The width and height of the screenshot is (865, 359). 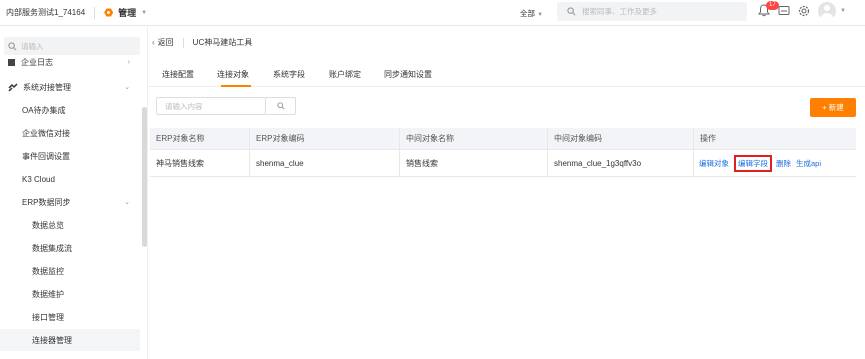 What do you see at coordinates (44, 110) in the screenshot?
I see `sidebar-item-label: OA待办集成` at bounding box center [44, 110].